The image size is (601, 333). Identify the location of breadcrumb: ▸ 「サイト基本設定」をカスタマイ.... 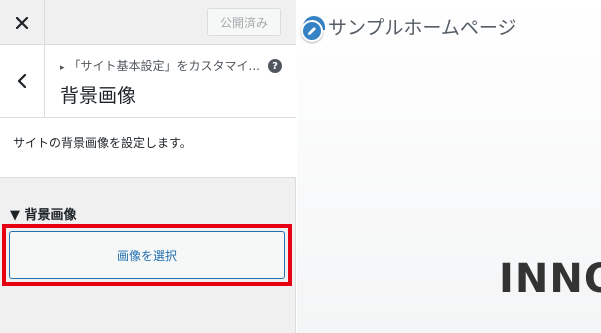
(160, 65).